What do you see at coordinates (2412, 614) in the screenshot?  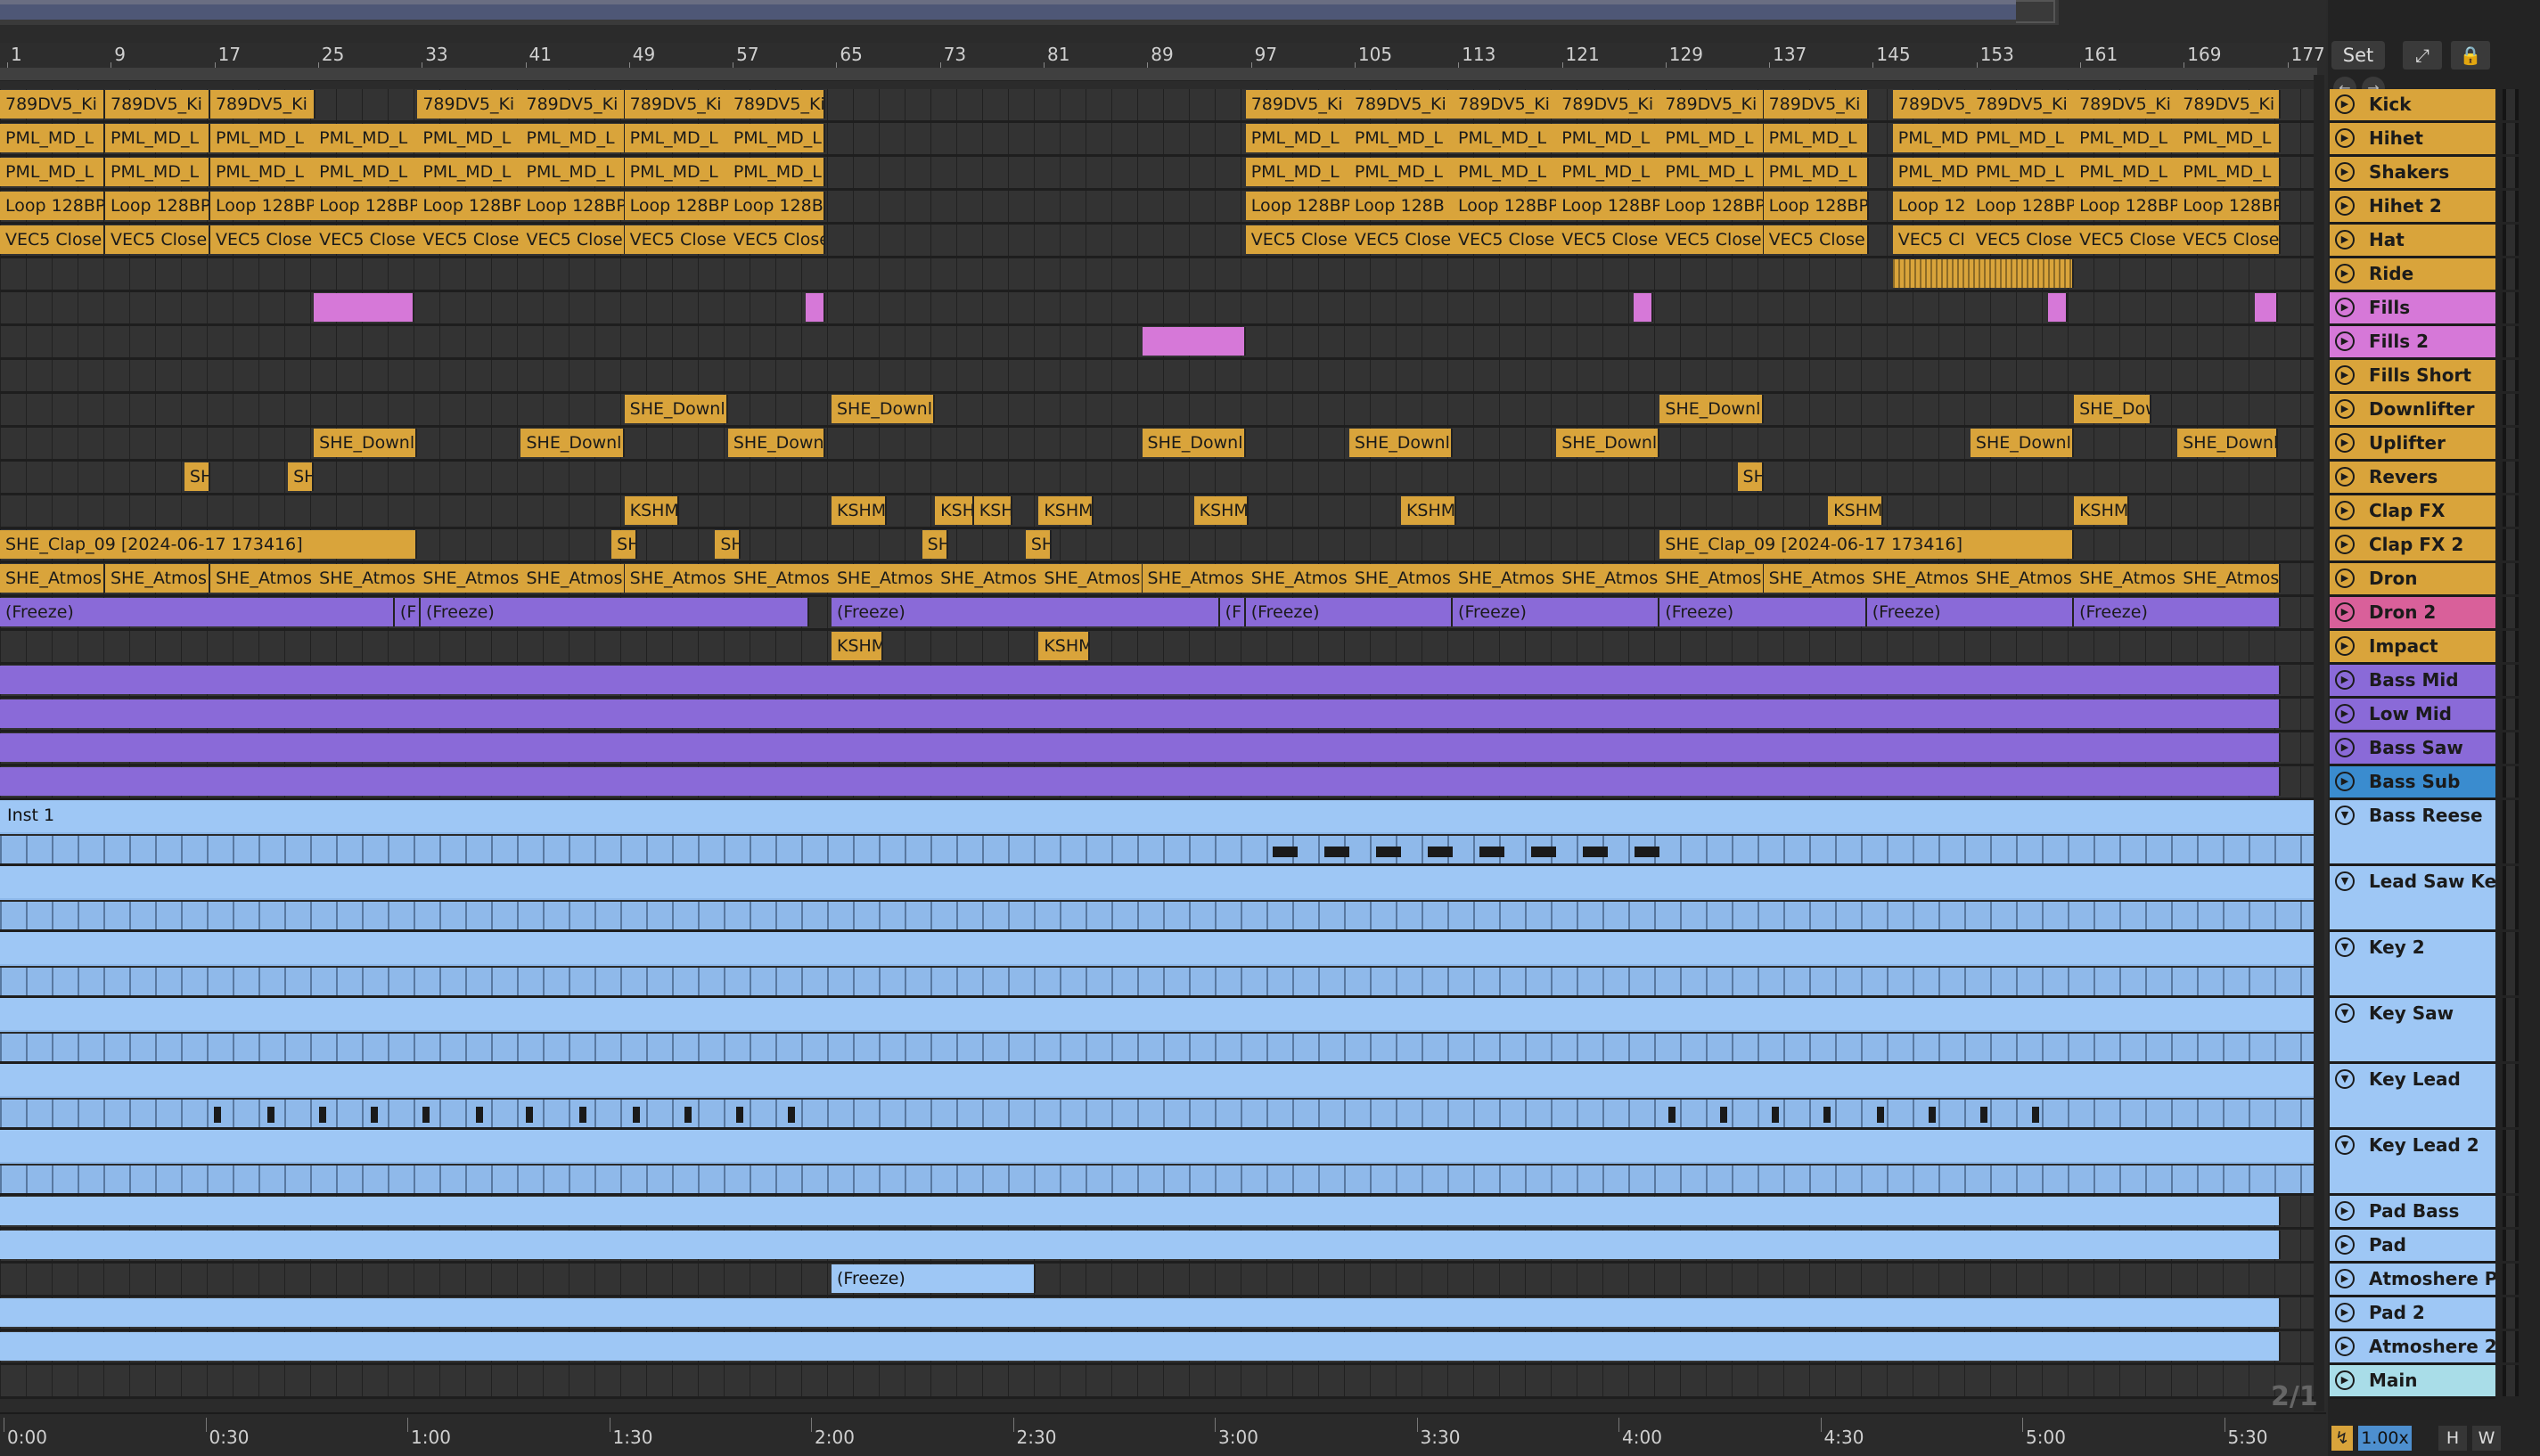 I see `track-header: ▶ Dron 2` at bounding box center [2412, 614].